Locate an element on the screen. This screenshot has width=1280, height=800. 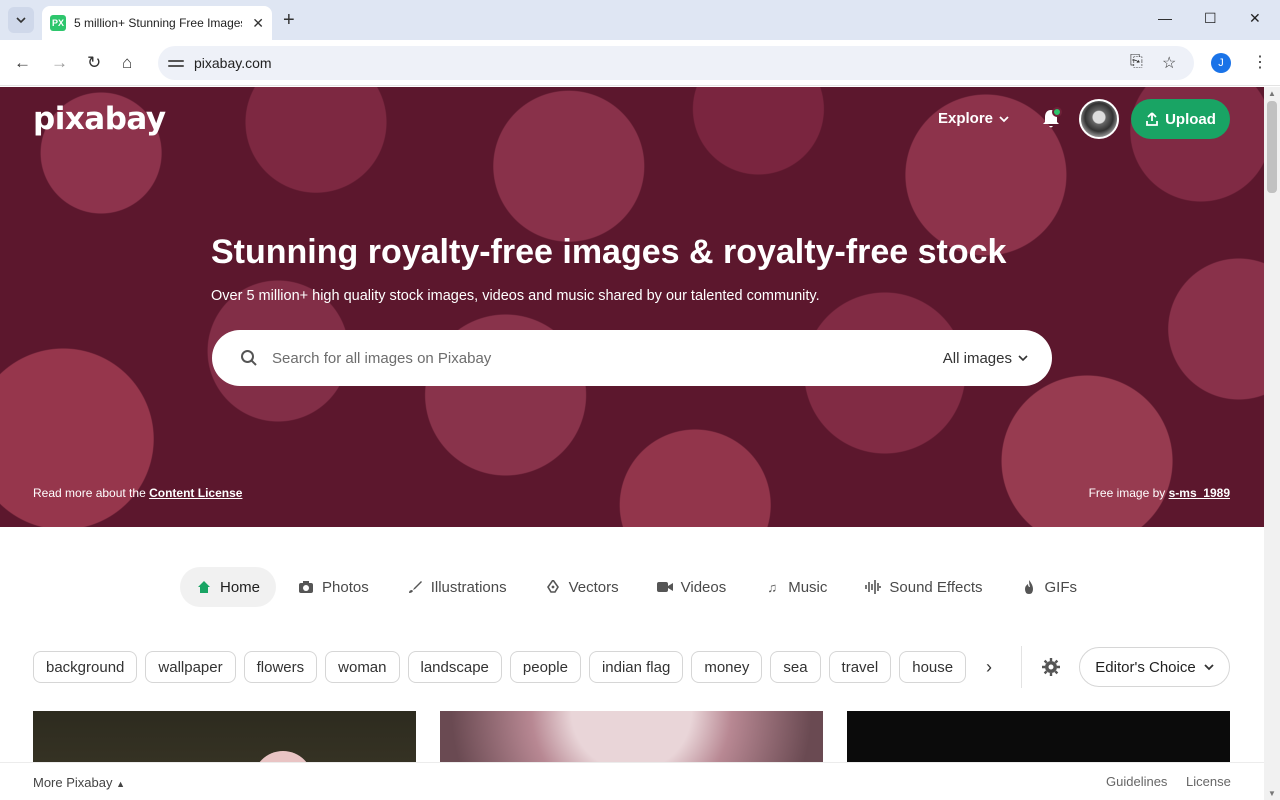
credit-author-link: s-ms_1989 is located at coordinates (1199, 493).